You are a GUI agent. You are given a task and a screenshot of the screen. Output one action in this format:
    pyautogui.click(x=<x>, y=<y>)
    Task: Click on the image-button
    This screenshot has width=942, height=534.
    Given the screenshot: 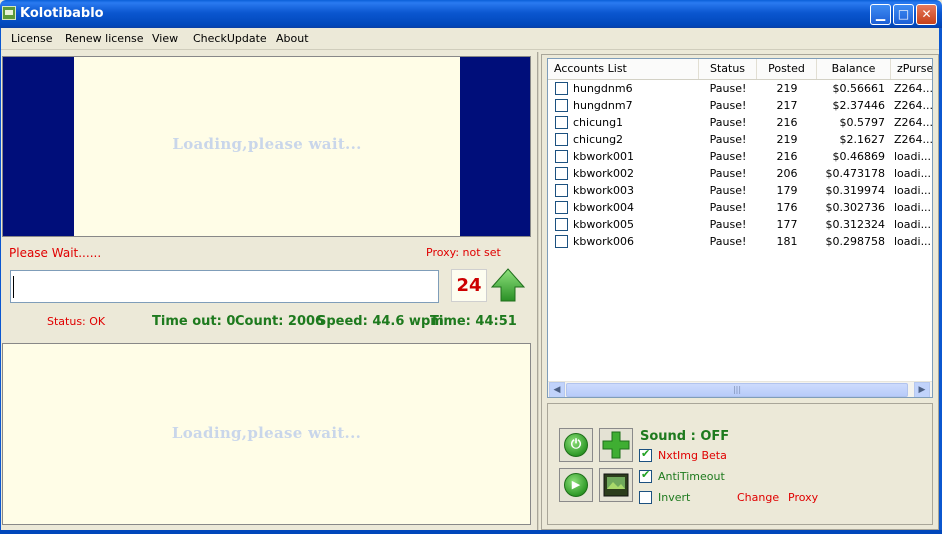 What is the action you would take?
    pyautogui.click(x=616, y=485)
    